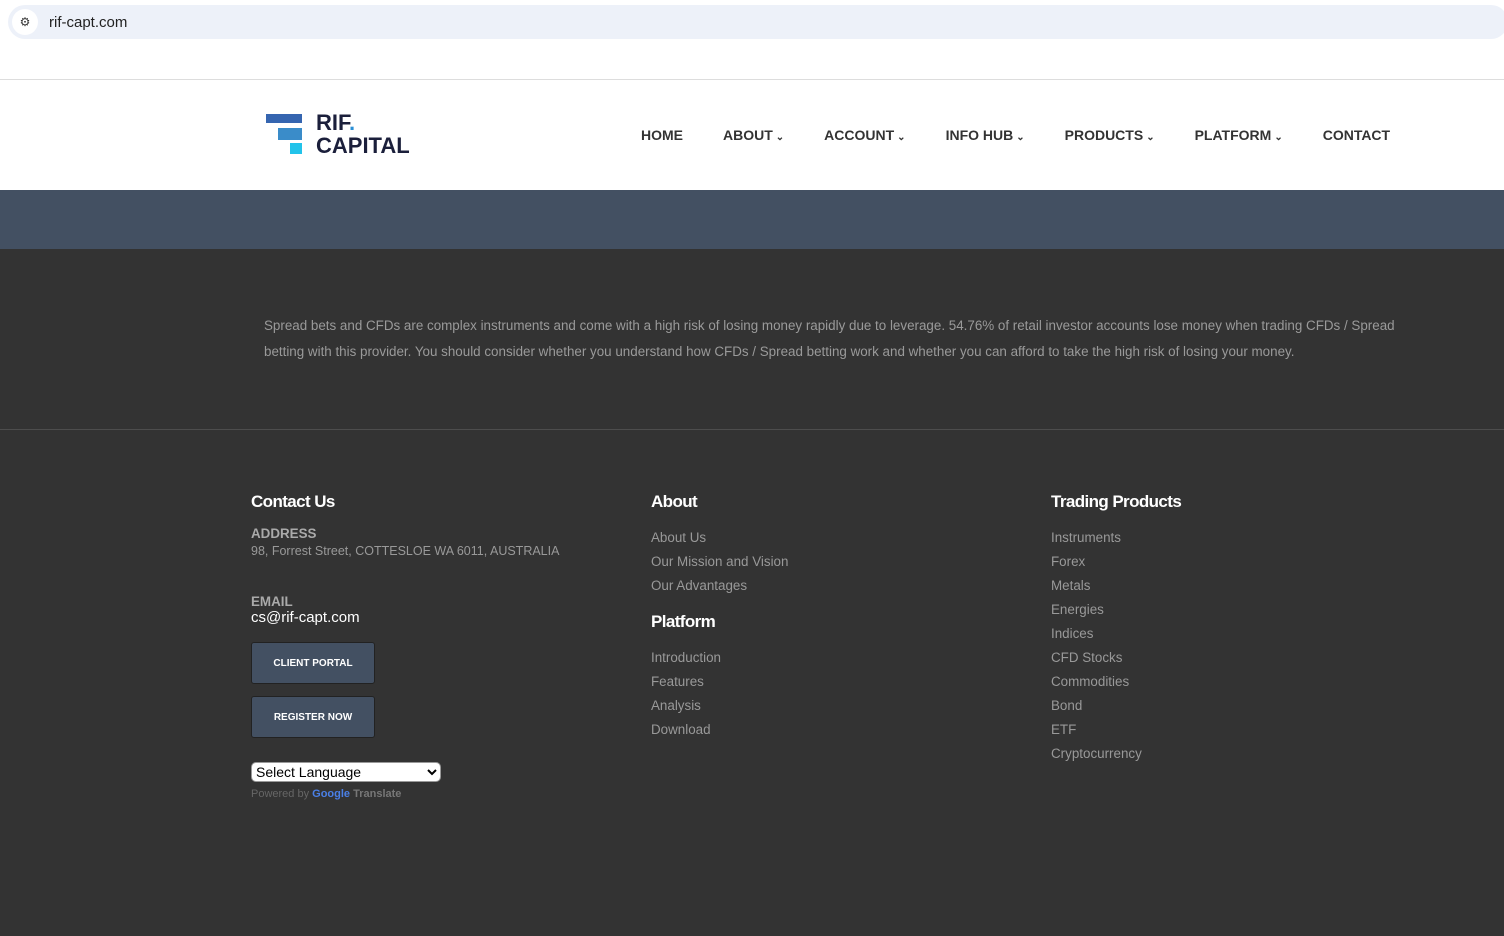 This screenshot has width=1504, height=936. I want to click on email-link: cs@rif-capt.com, so click(405, 617).